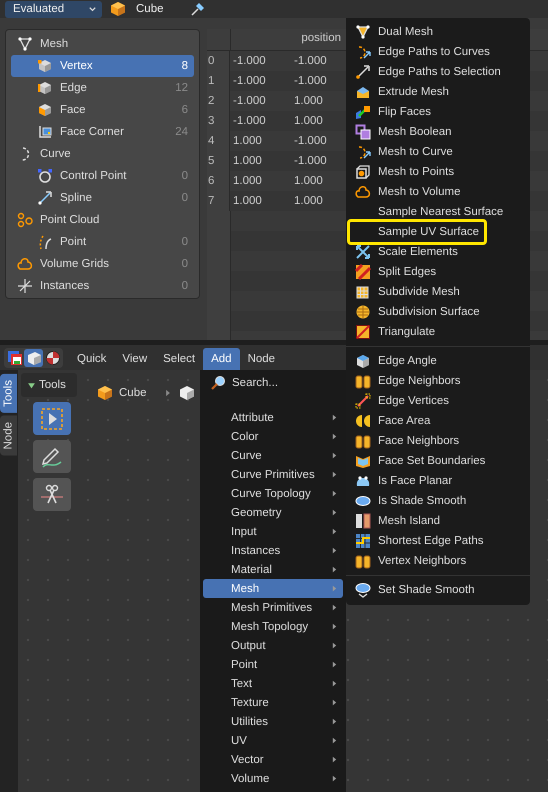 This screenshot has height=792, width=548. I want to click on menu-item: Extrude Mesh, so click(438, 92).